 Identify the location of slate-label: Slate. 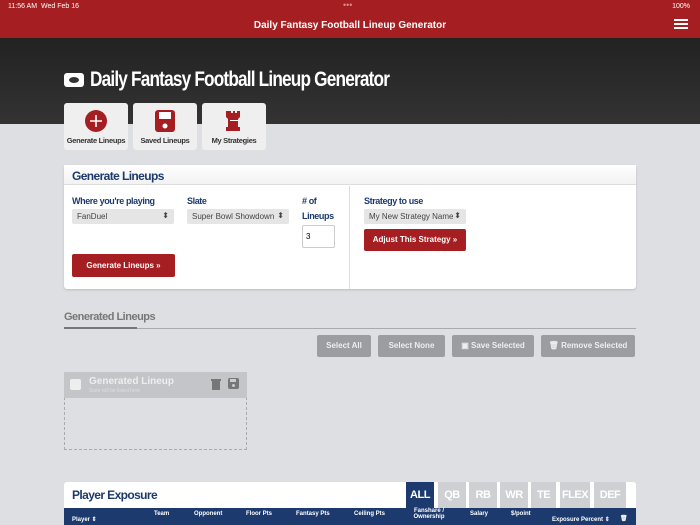
(197, 201).